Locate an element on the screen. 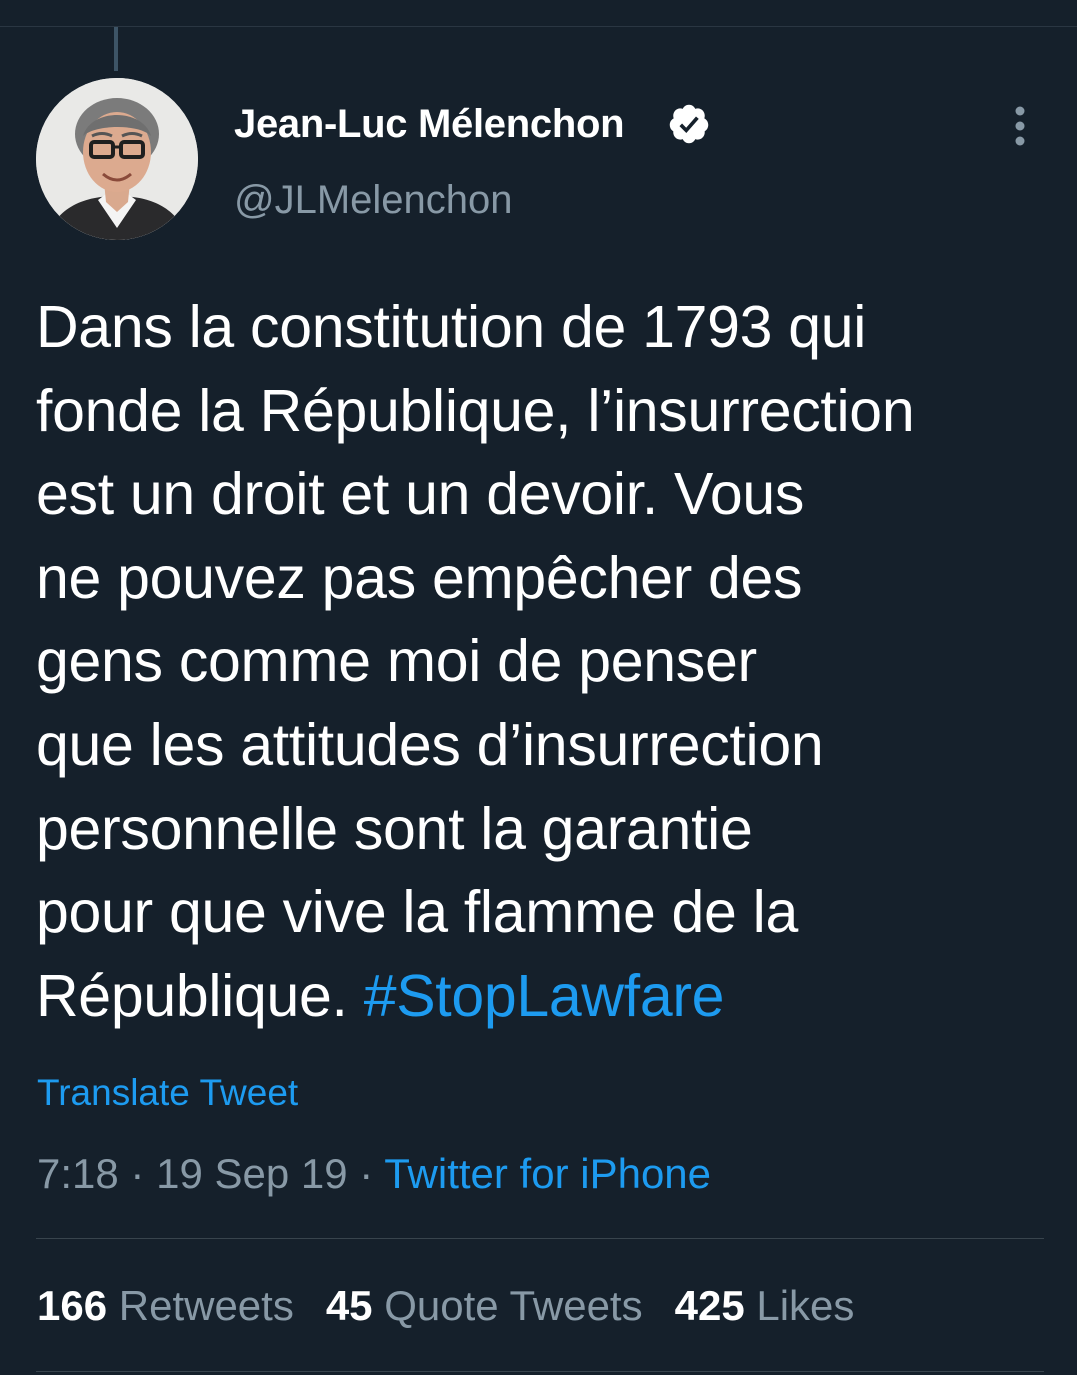 The image size is (1077, 1375). tweet-date: 19 Sep 19 is located at coordinates (252, 1173).